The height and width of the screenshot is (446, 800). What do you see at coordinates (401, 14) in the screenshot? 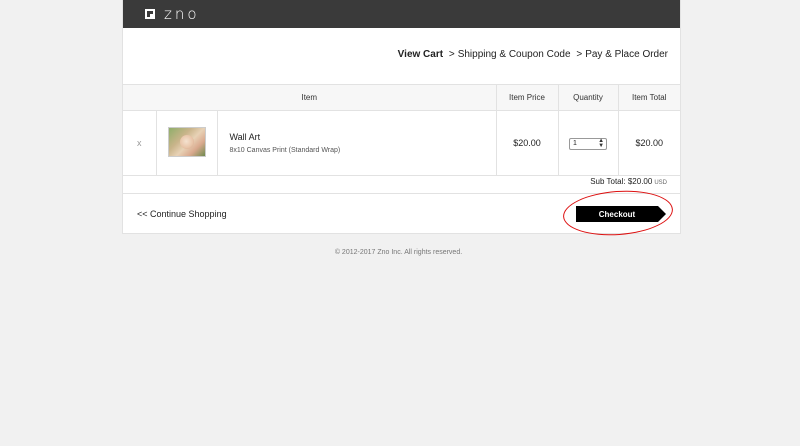
I see `top-bar: zno` at bounding box center [401, 14].